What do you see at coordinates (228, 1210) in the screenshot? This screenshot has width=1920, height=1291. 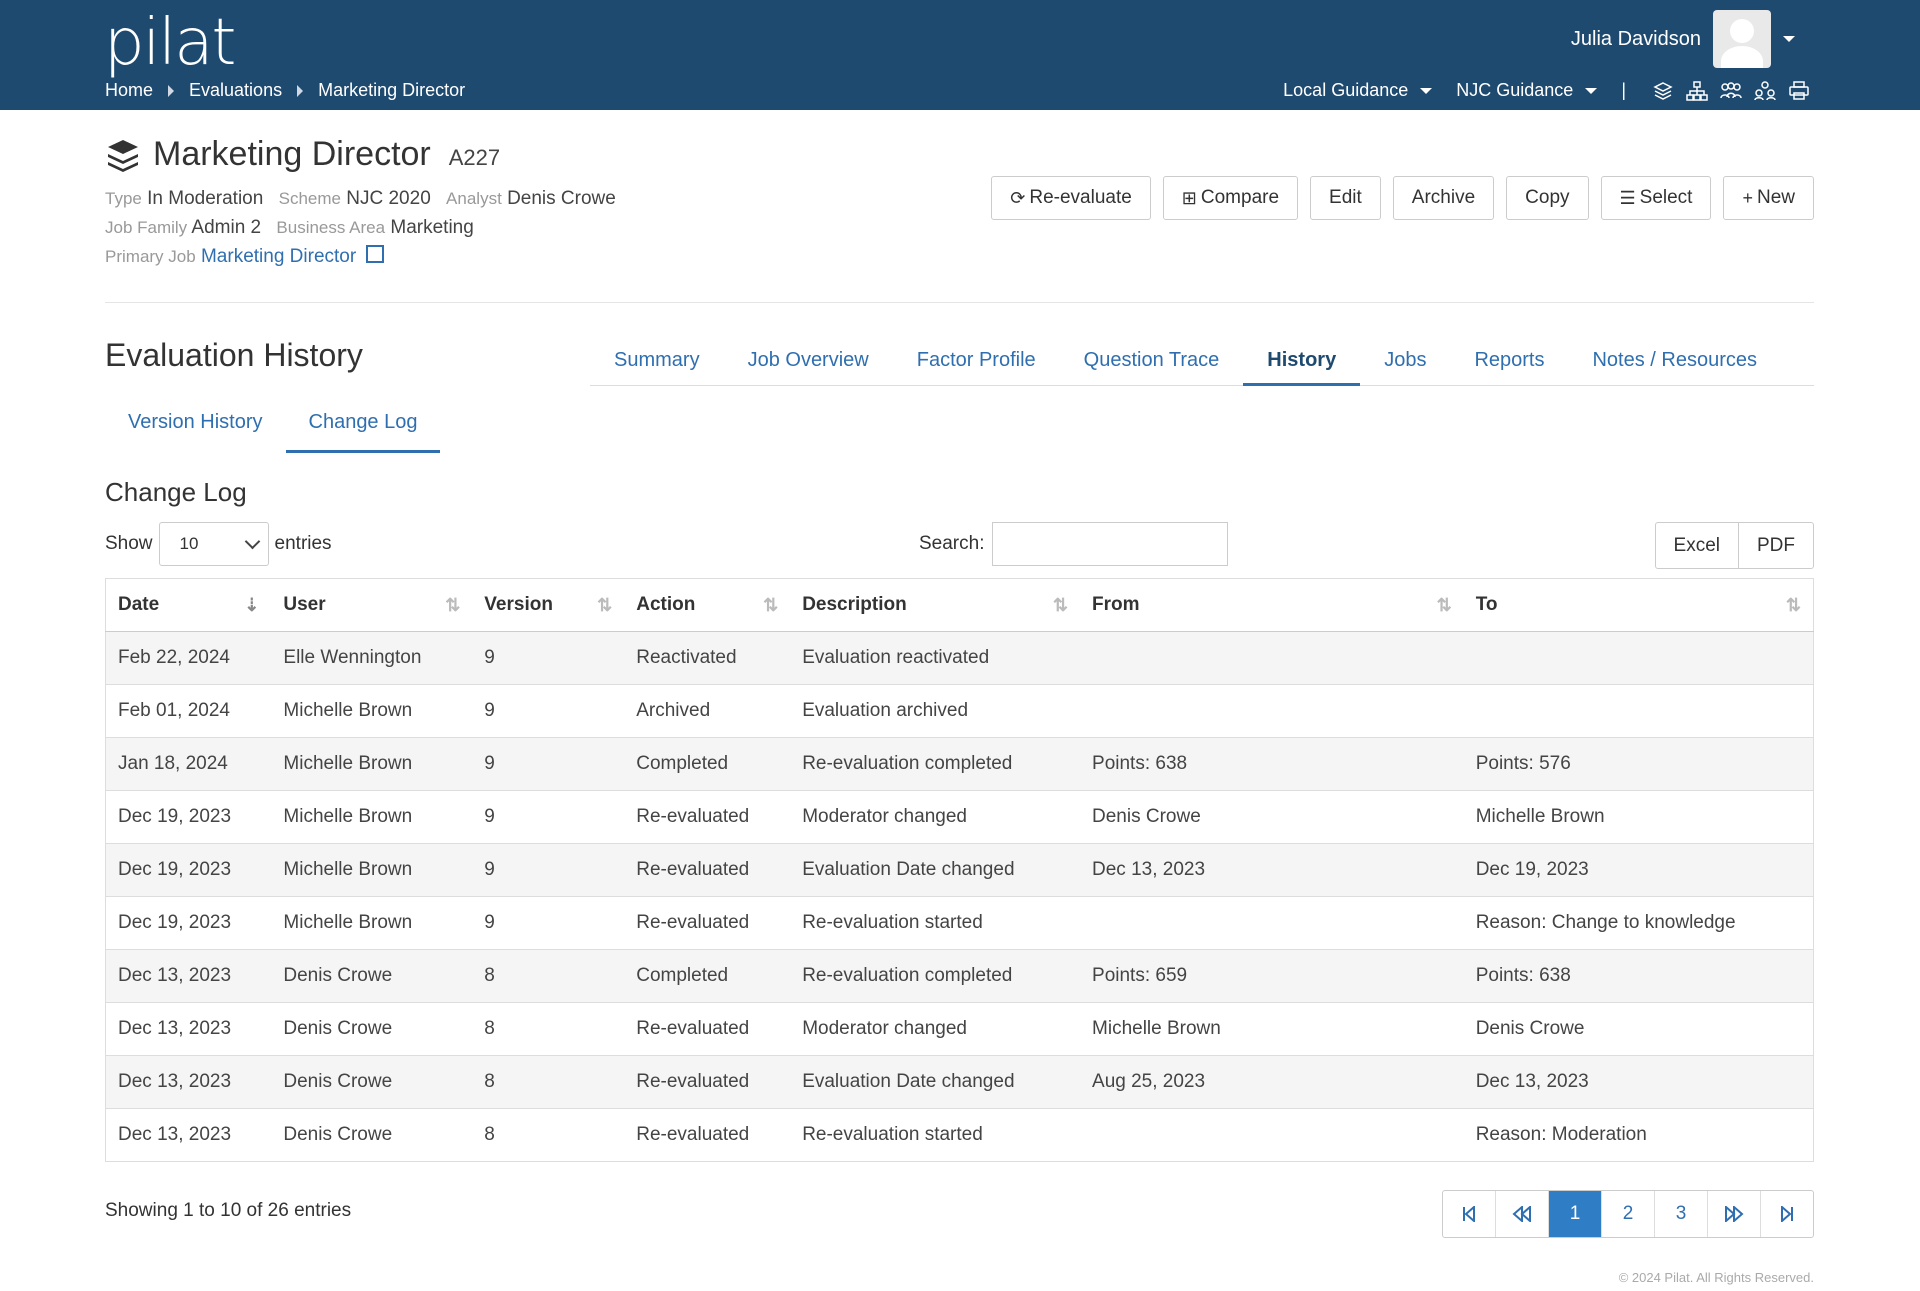 I see `table-info: Showing 1 to 10 of 26 entries` at bounding box center [228, 1210].